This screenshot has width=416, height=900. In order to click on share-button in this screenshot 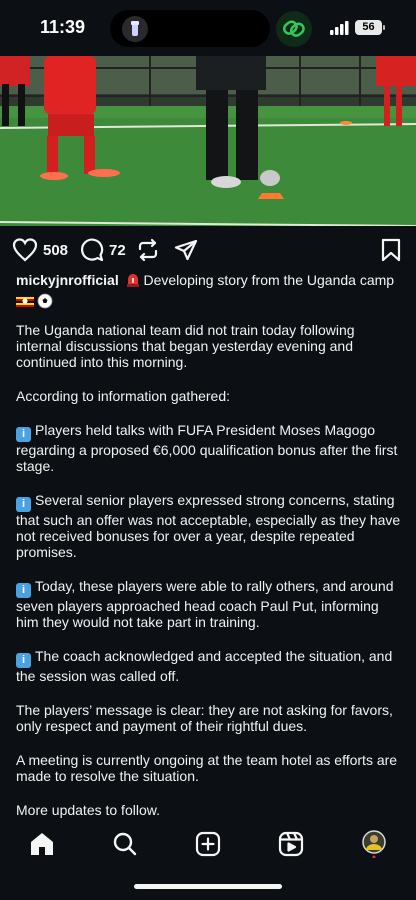, I will do `click(186, 250)`.